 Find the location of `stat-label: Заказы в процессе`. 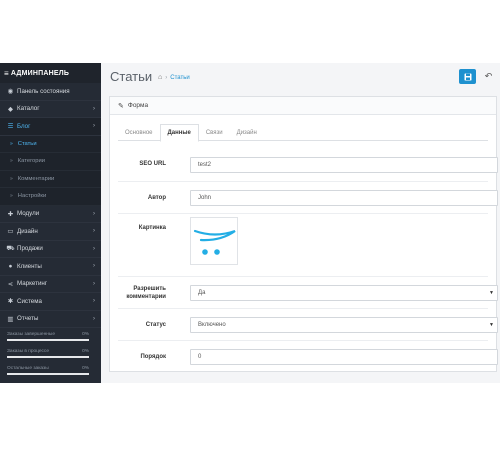

stat-label: Заказы в процессе is located at coordinates (28, 351).